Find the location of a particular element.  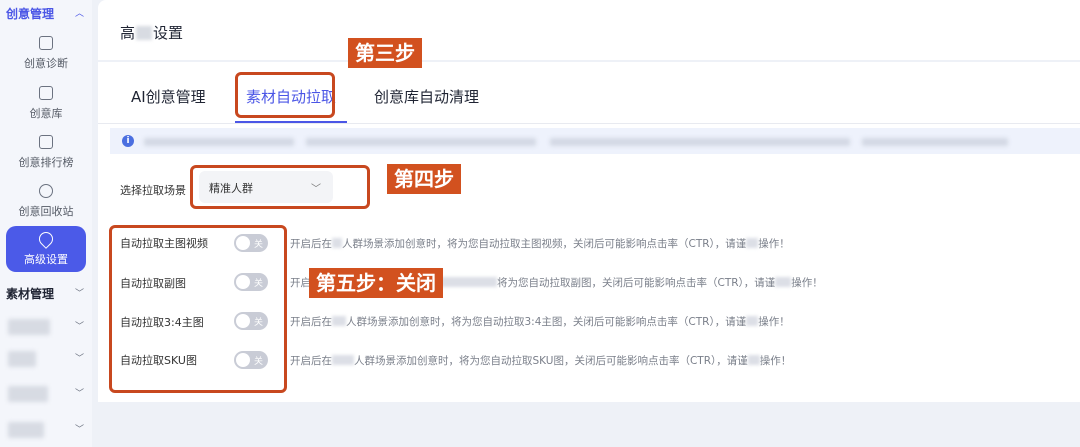

chevron-up-icon: ︿ is located at coordinates (79, 14).